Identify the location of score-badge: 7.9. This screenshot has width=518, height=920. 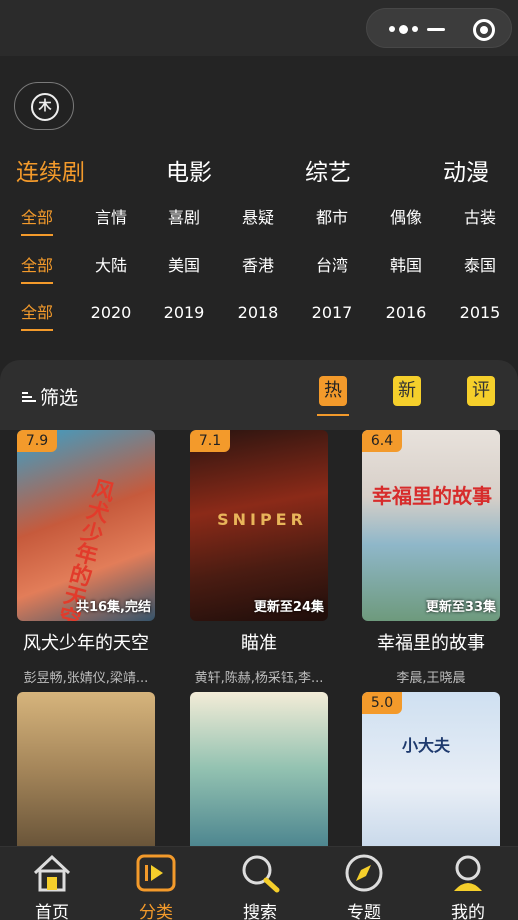
(37, 441).